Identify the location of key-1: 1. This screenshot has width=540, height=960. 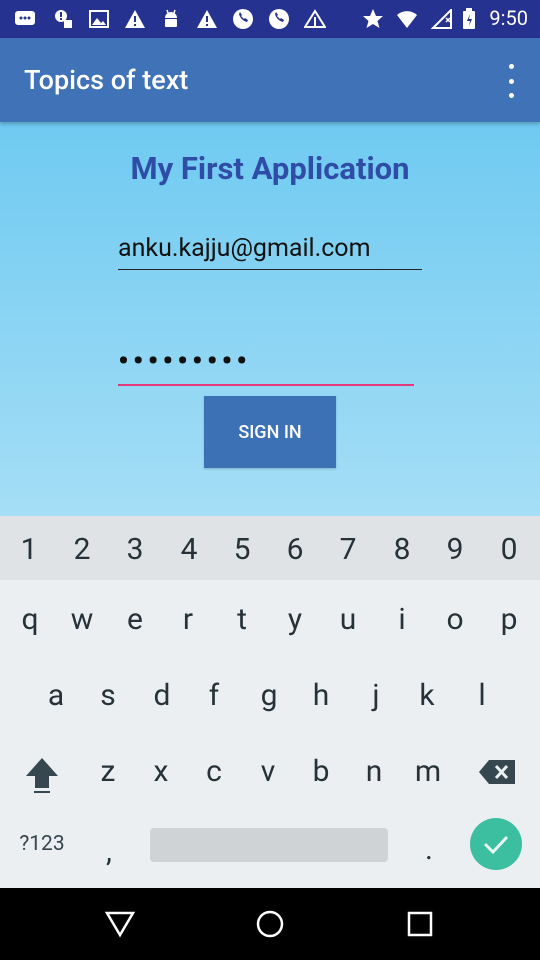
(29, 549).